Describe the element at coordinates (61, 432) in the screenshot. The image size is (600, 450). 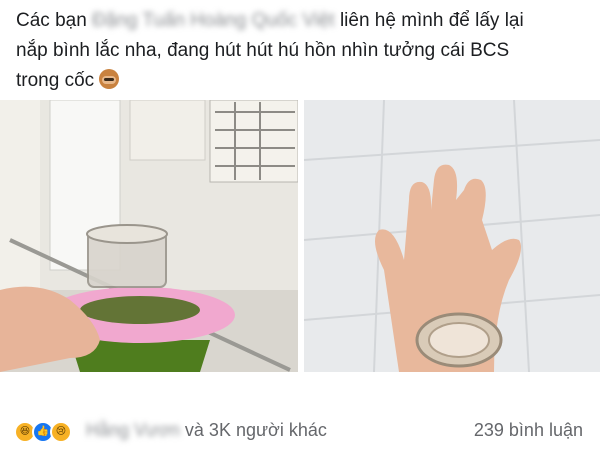
I see `sad-icon: 😢` at that location.